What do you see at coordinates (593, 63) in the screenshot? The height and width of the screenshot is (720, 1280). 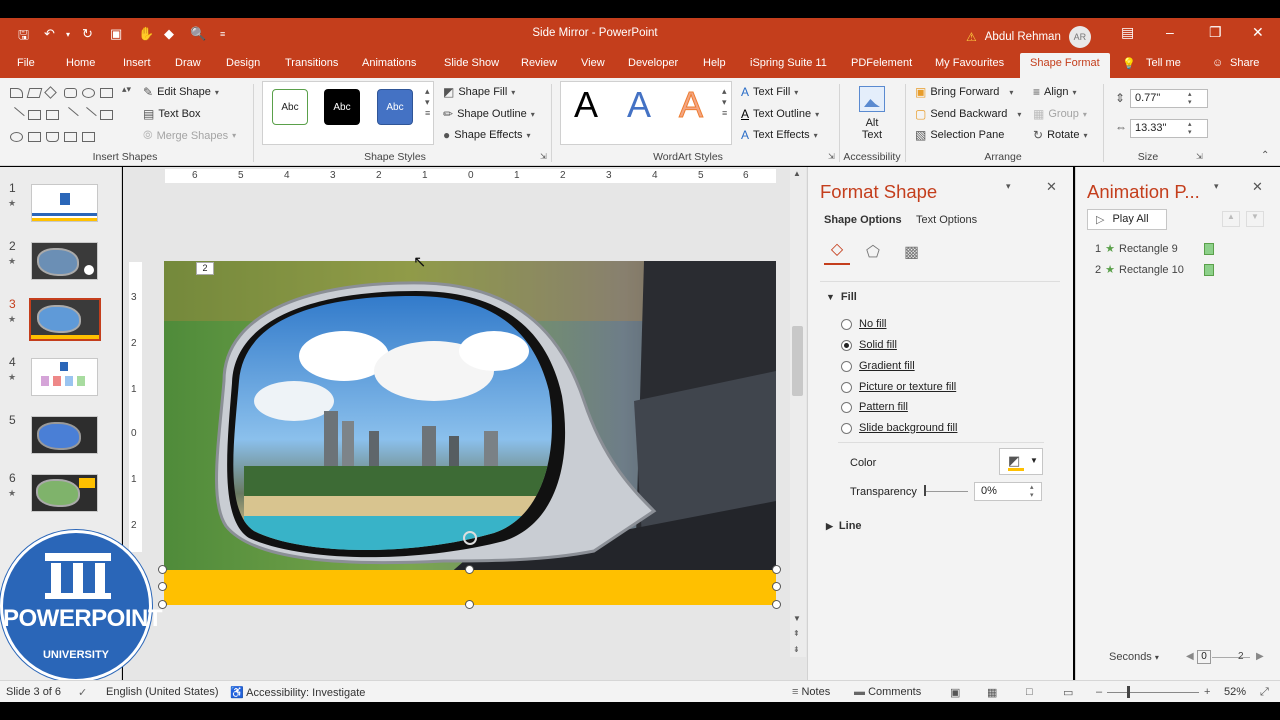 I see `tab-view: View` at bounding box center [593, 63].